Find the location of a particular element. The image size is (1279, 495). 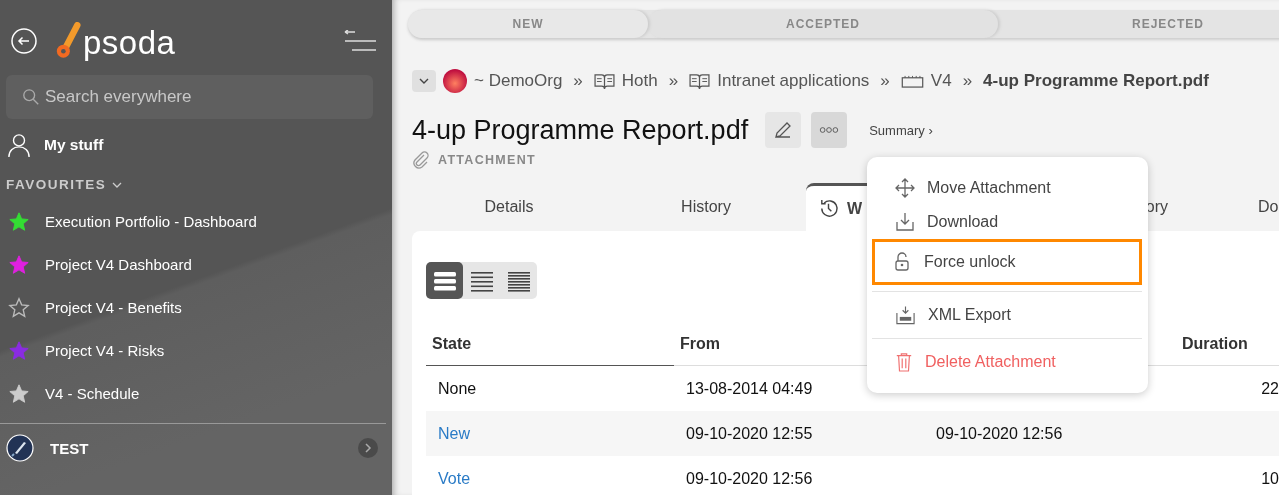

search-field: Search everywhere is located at coordinates (189, 97).